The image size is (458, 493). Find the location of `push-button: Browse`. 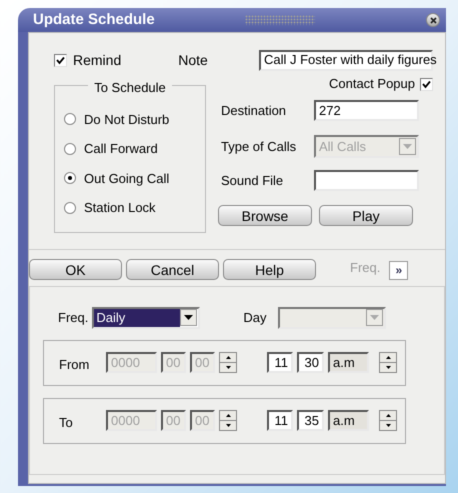

push-button: Browse is located at coordinates (265, 215).